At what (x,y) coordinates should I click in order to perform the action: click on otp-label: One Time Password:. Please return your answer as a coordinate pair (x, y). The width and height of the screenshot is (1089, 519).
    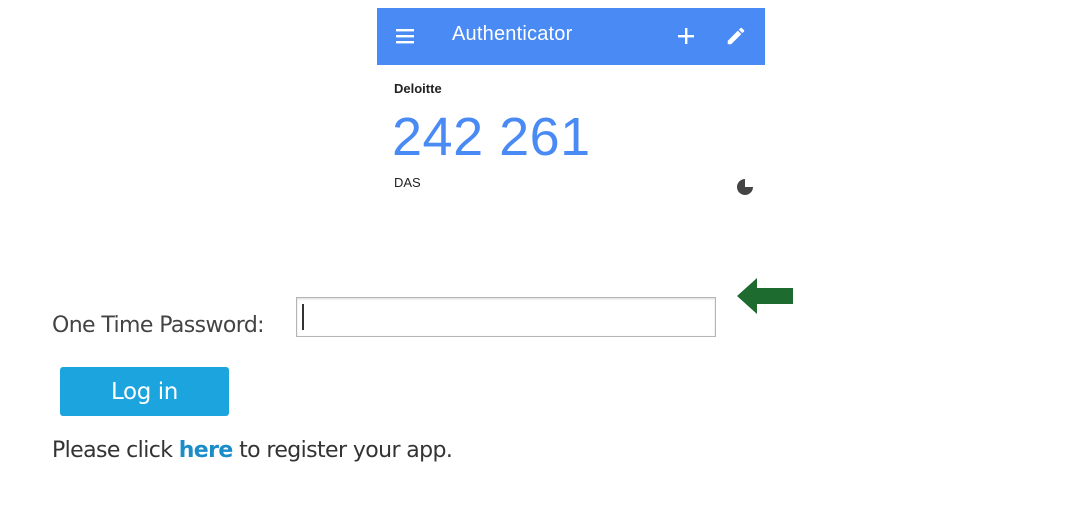
    Looking at the image, I should click on (158, 325).